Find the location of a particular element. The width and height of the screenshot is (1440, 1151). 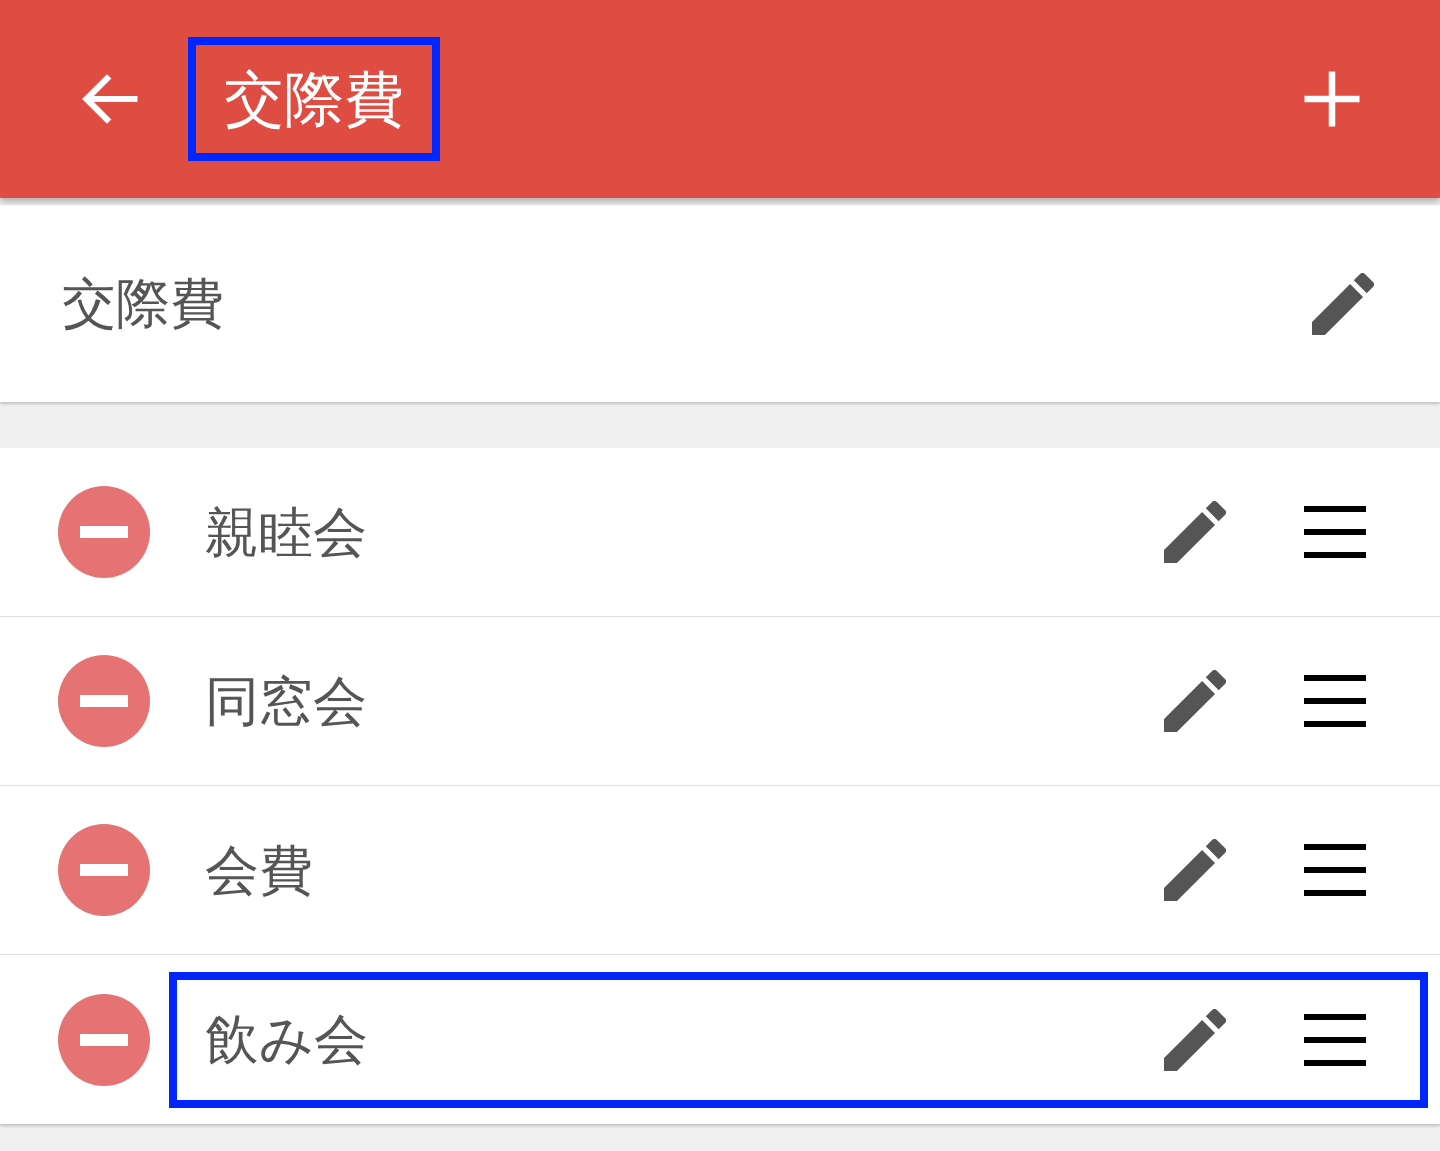

item-name: 同窓会 is located at coordinates (286, 701).